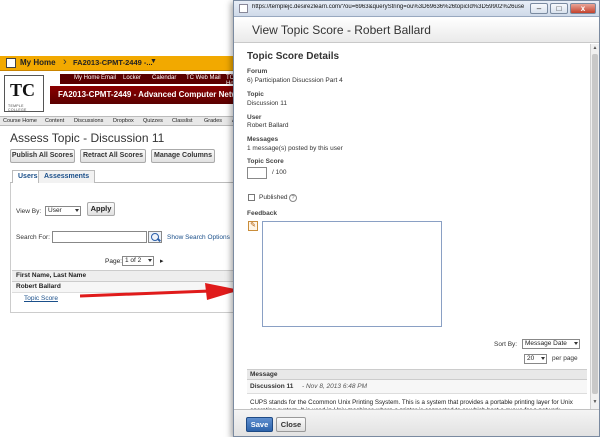 This screenshot has width=600, height=437. Describe the element at coordinates (17, 108) in the screenshot. I see `logo-subtext: TEMPLE COLLEGE` at that location.